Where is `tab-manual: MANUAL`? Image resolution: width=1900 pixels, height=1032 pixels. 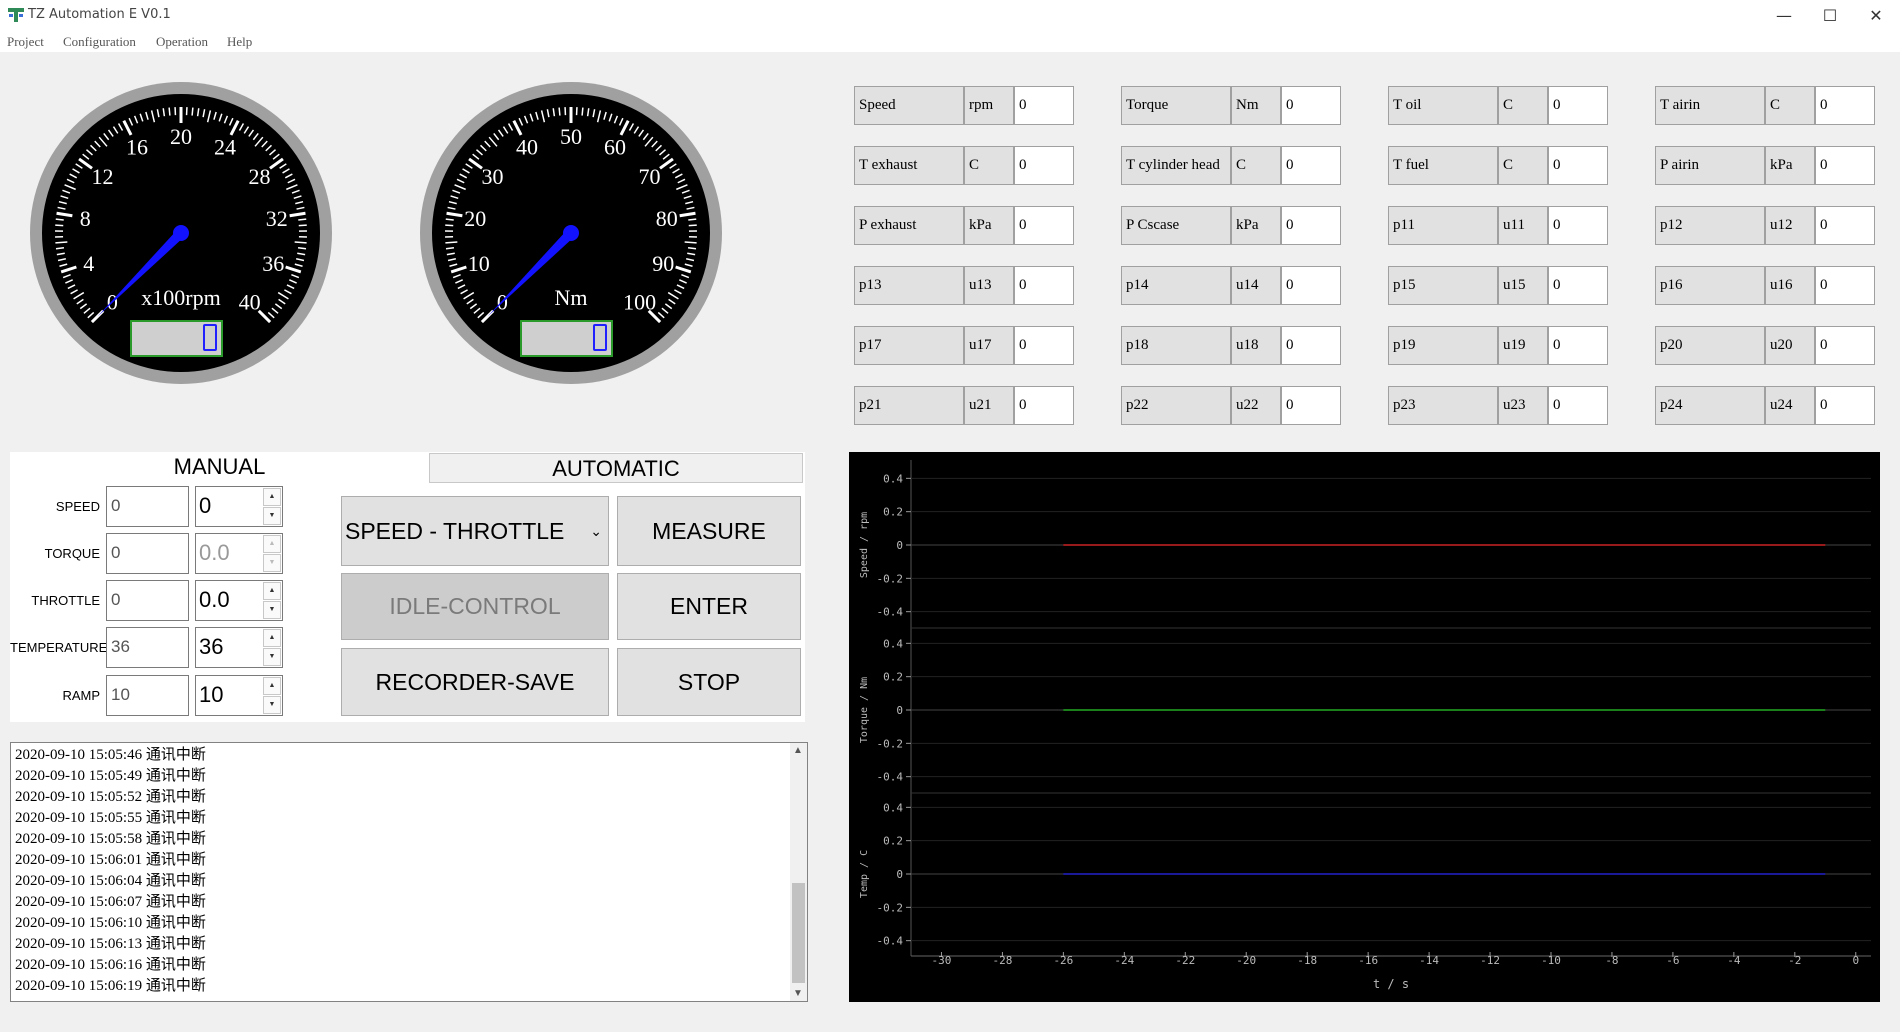 tab-manual: MANUAL is located at coordinates (219, 467).